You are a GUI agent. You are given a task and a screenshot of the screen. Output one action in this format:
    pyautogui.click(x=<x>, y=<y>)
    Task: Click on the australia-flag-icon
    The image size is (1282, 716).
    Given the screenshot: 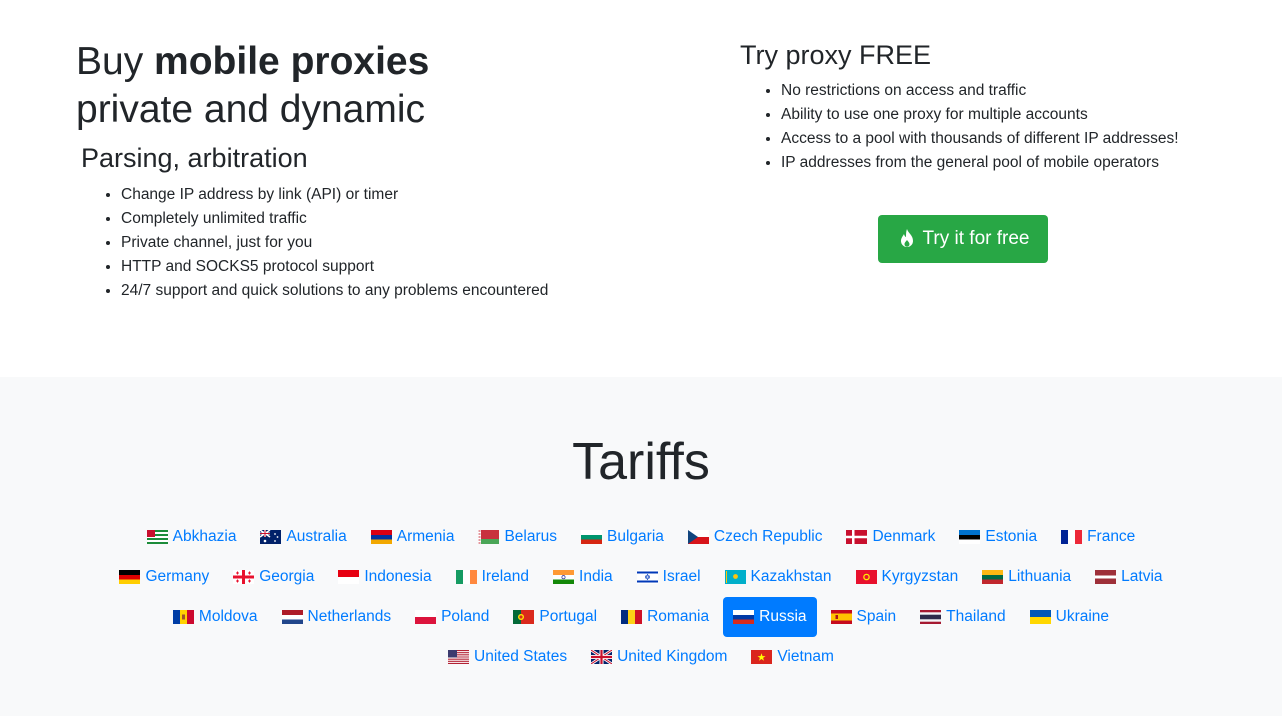 What is the action you would take?
    pyautogui.click(x=271, y=537)
    